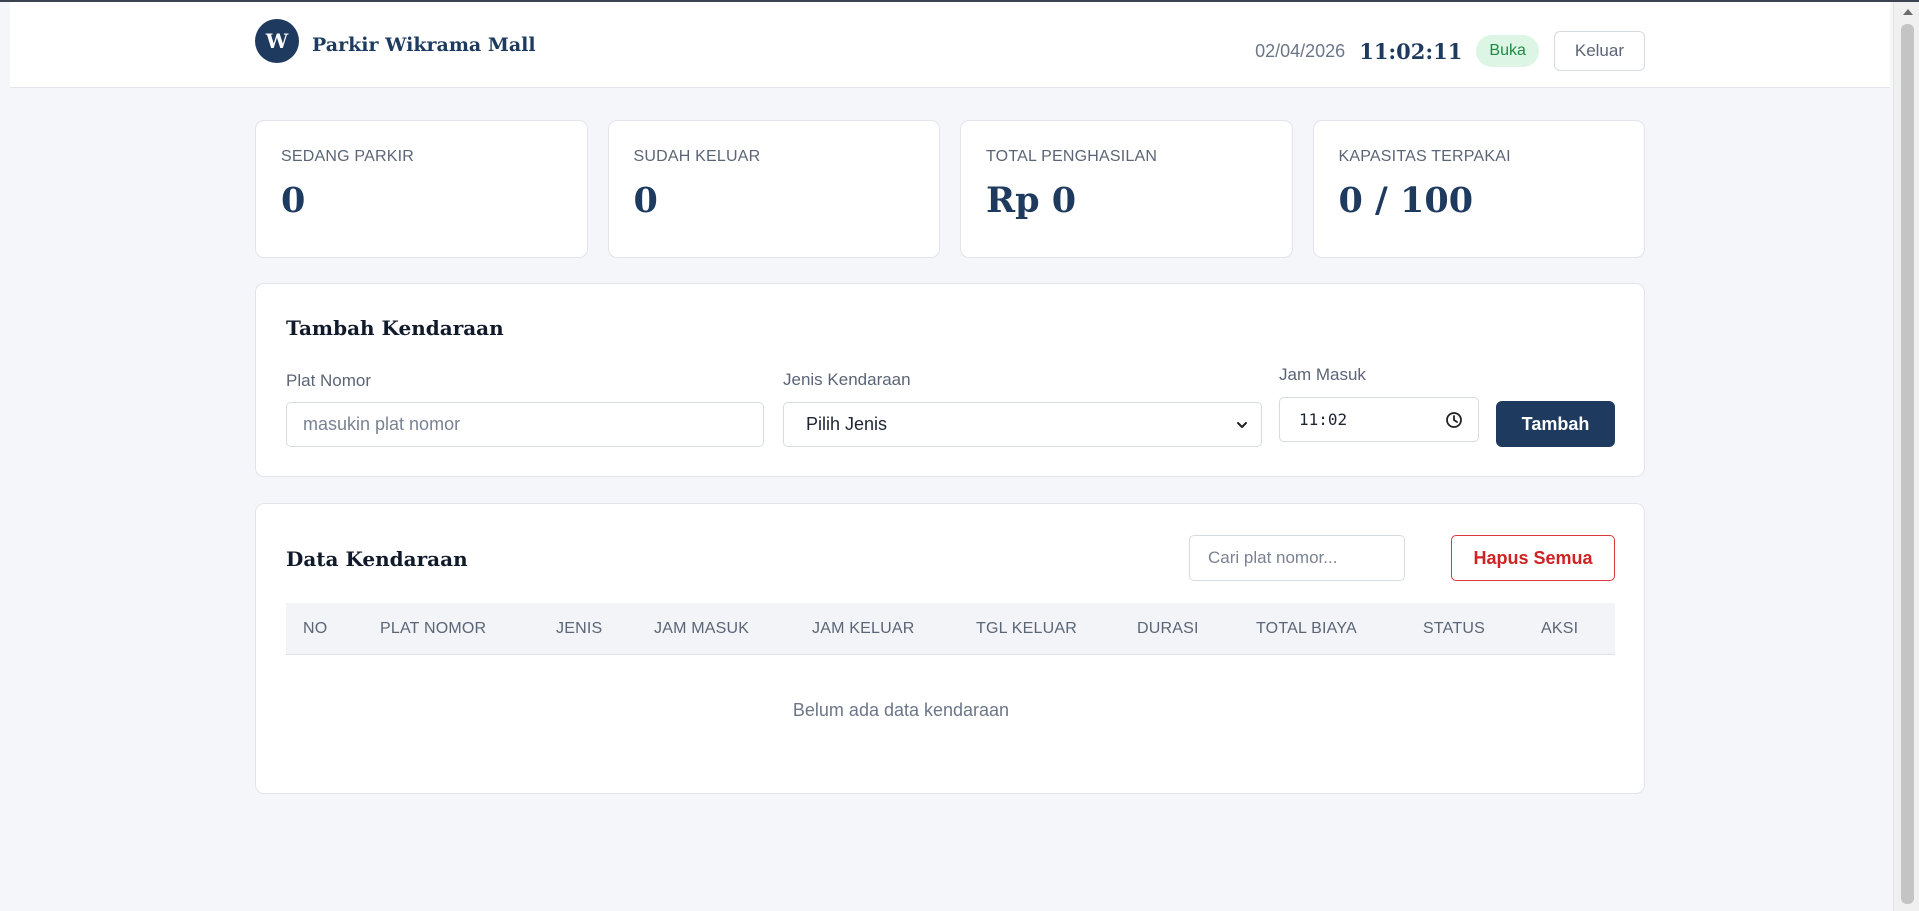 This screenshot has width=1919, height=911. I want to click on page-scrollbar, so click(1906, 456).